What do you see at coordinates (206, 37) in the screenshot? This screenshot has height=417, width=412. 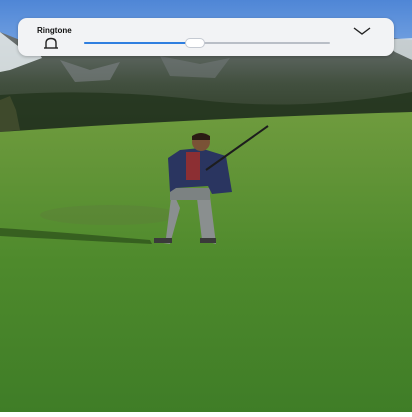 I see `volume-panel: Ringtone` at bounding box center [206, 37].